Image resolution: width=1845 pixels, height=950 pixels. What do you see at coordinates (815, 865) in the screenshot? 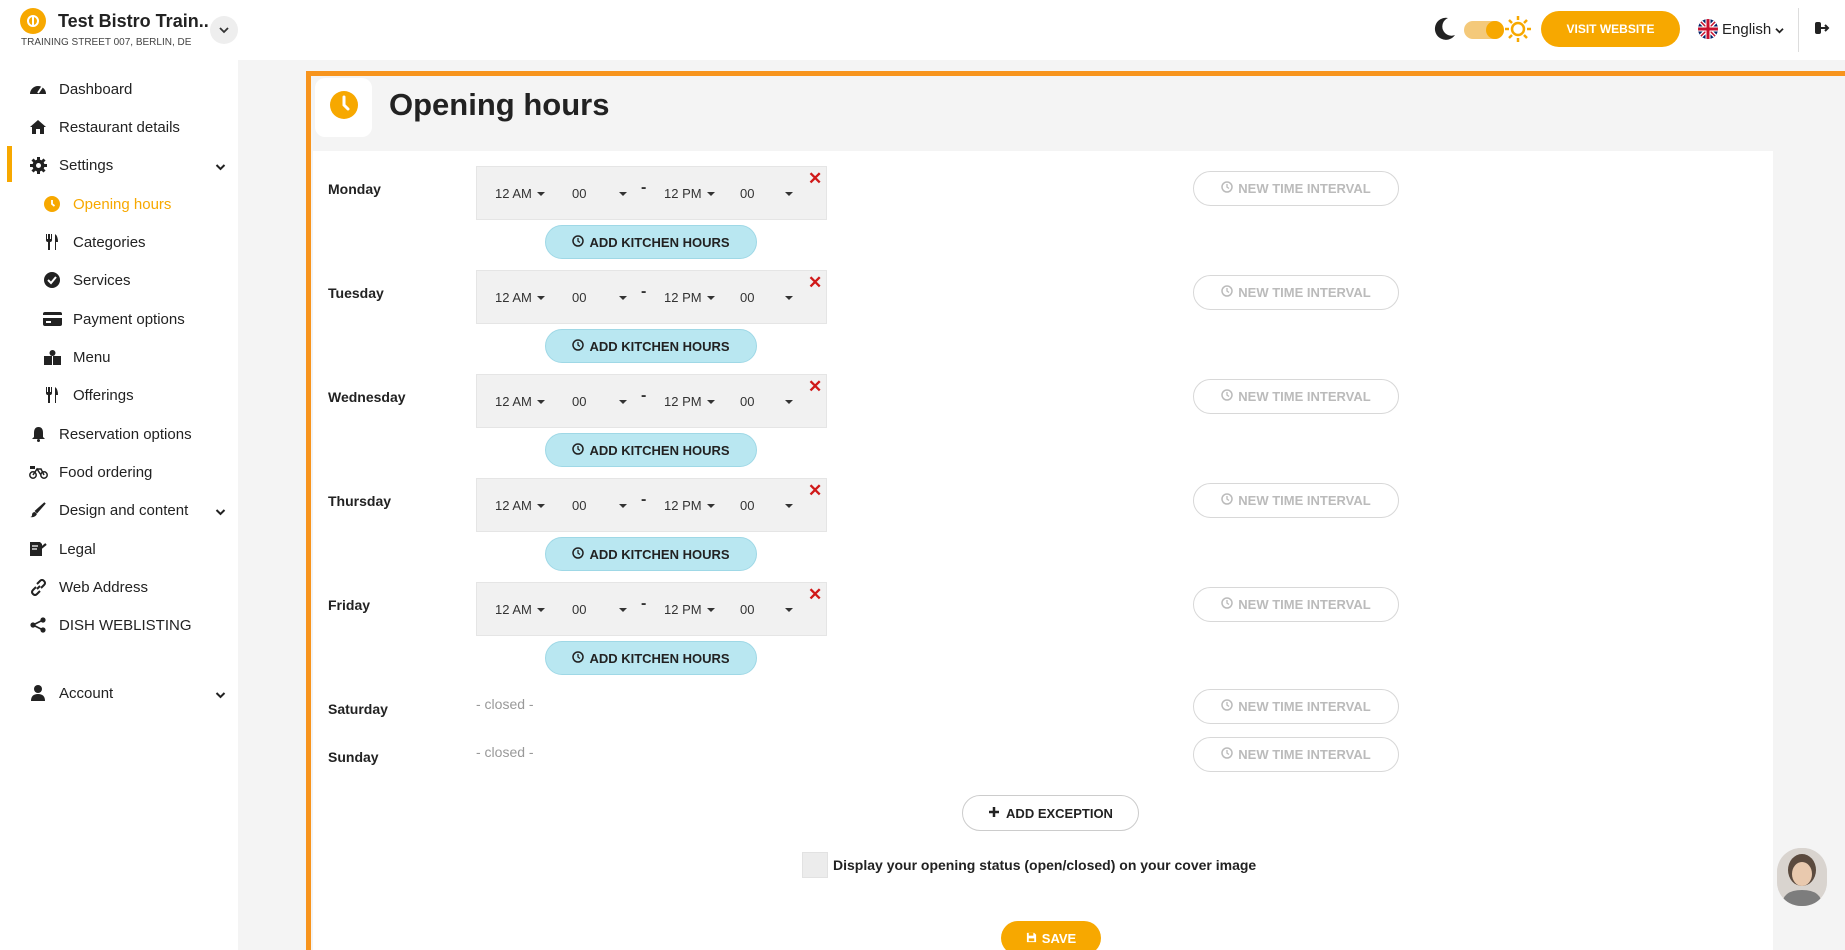
I see `display-status-checkbox` at bounding box center [815, 865].